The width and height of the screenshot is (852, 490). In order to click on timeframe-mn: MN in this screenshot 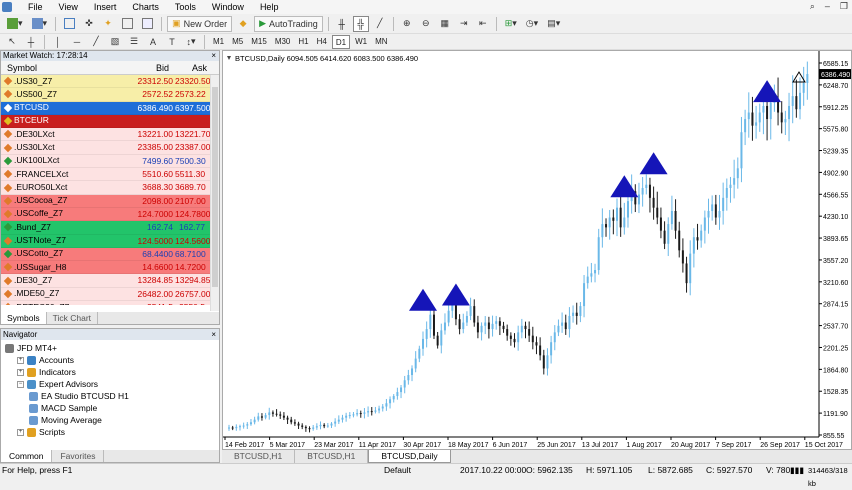, I will do `click(381, 42)`.